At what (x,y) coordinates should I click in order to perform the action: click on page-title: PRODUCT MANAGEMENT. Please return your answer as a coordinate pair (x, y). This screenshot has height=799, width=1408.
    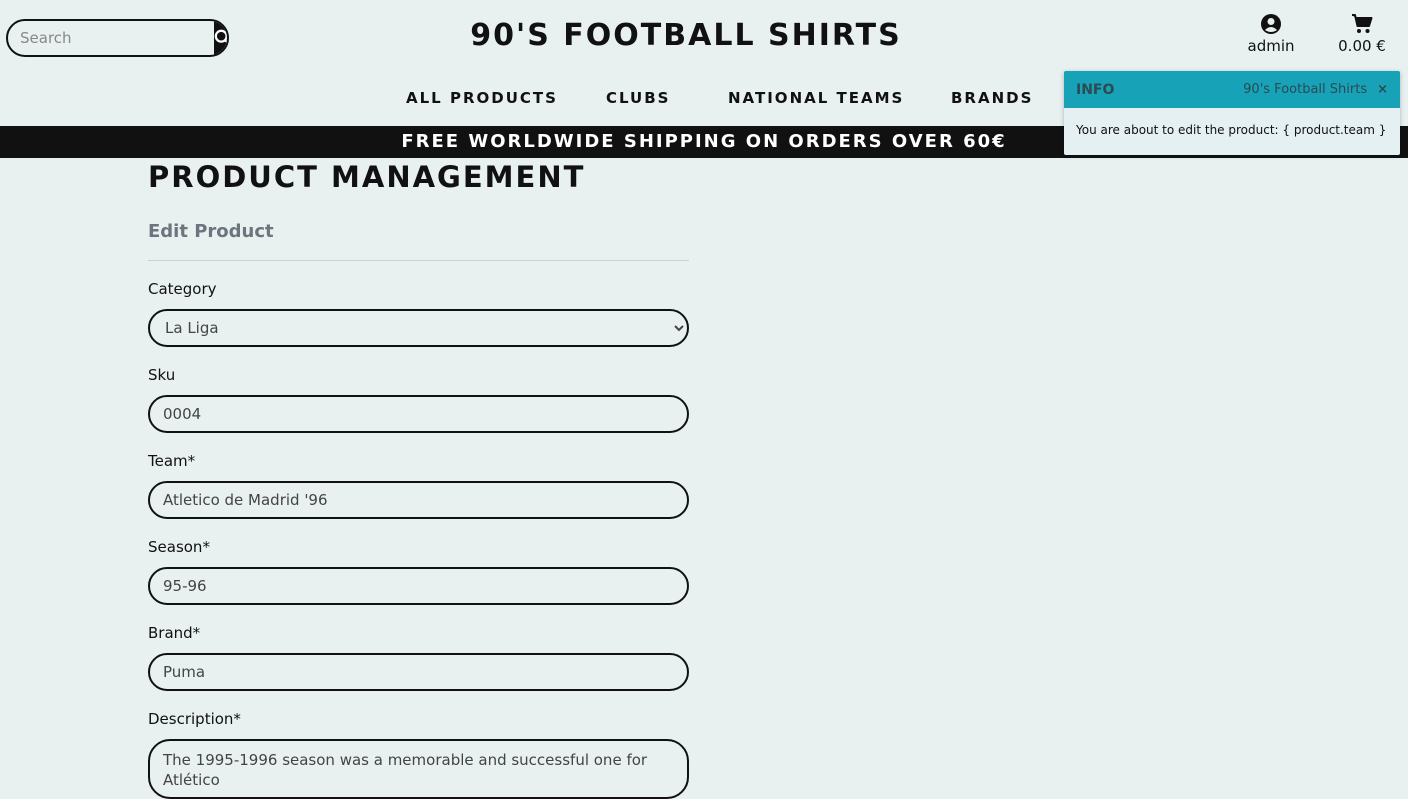
    Looking at the image, I should click on (367, 177).